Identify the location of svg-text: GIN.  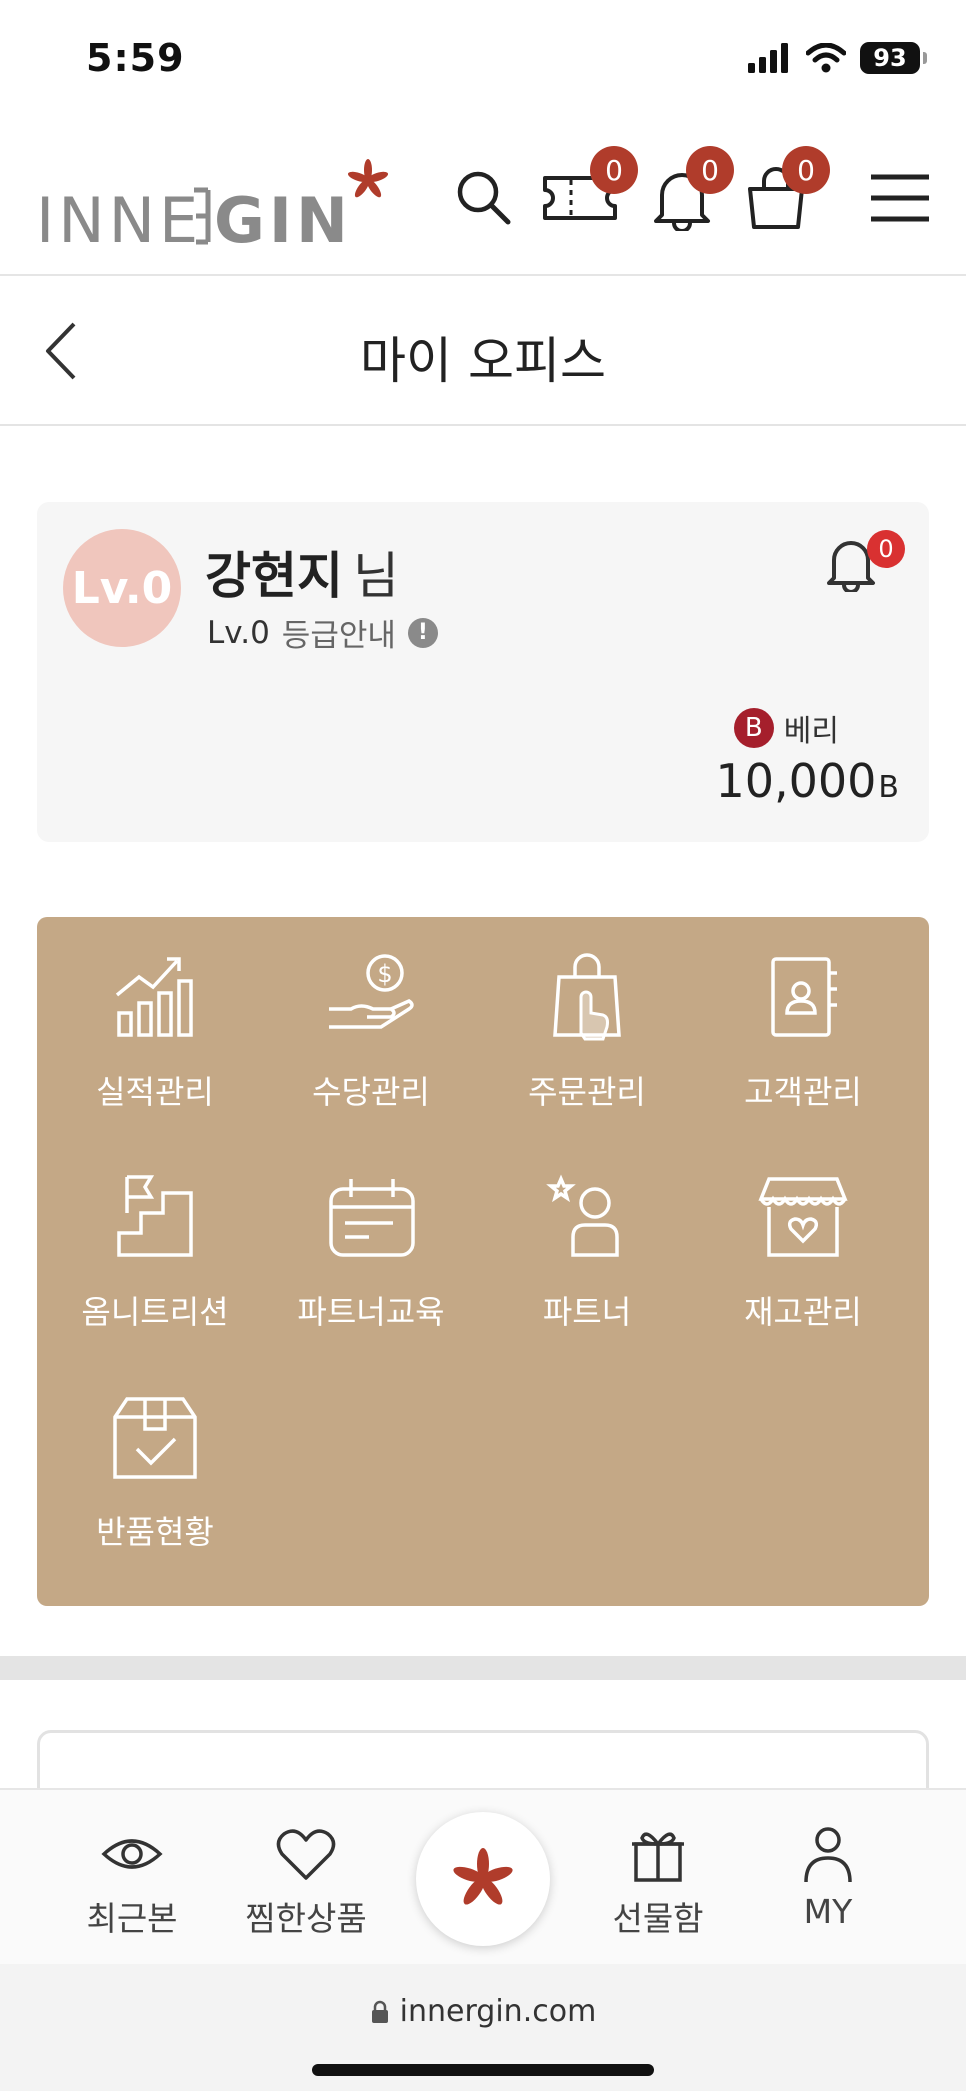
(283, 217).